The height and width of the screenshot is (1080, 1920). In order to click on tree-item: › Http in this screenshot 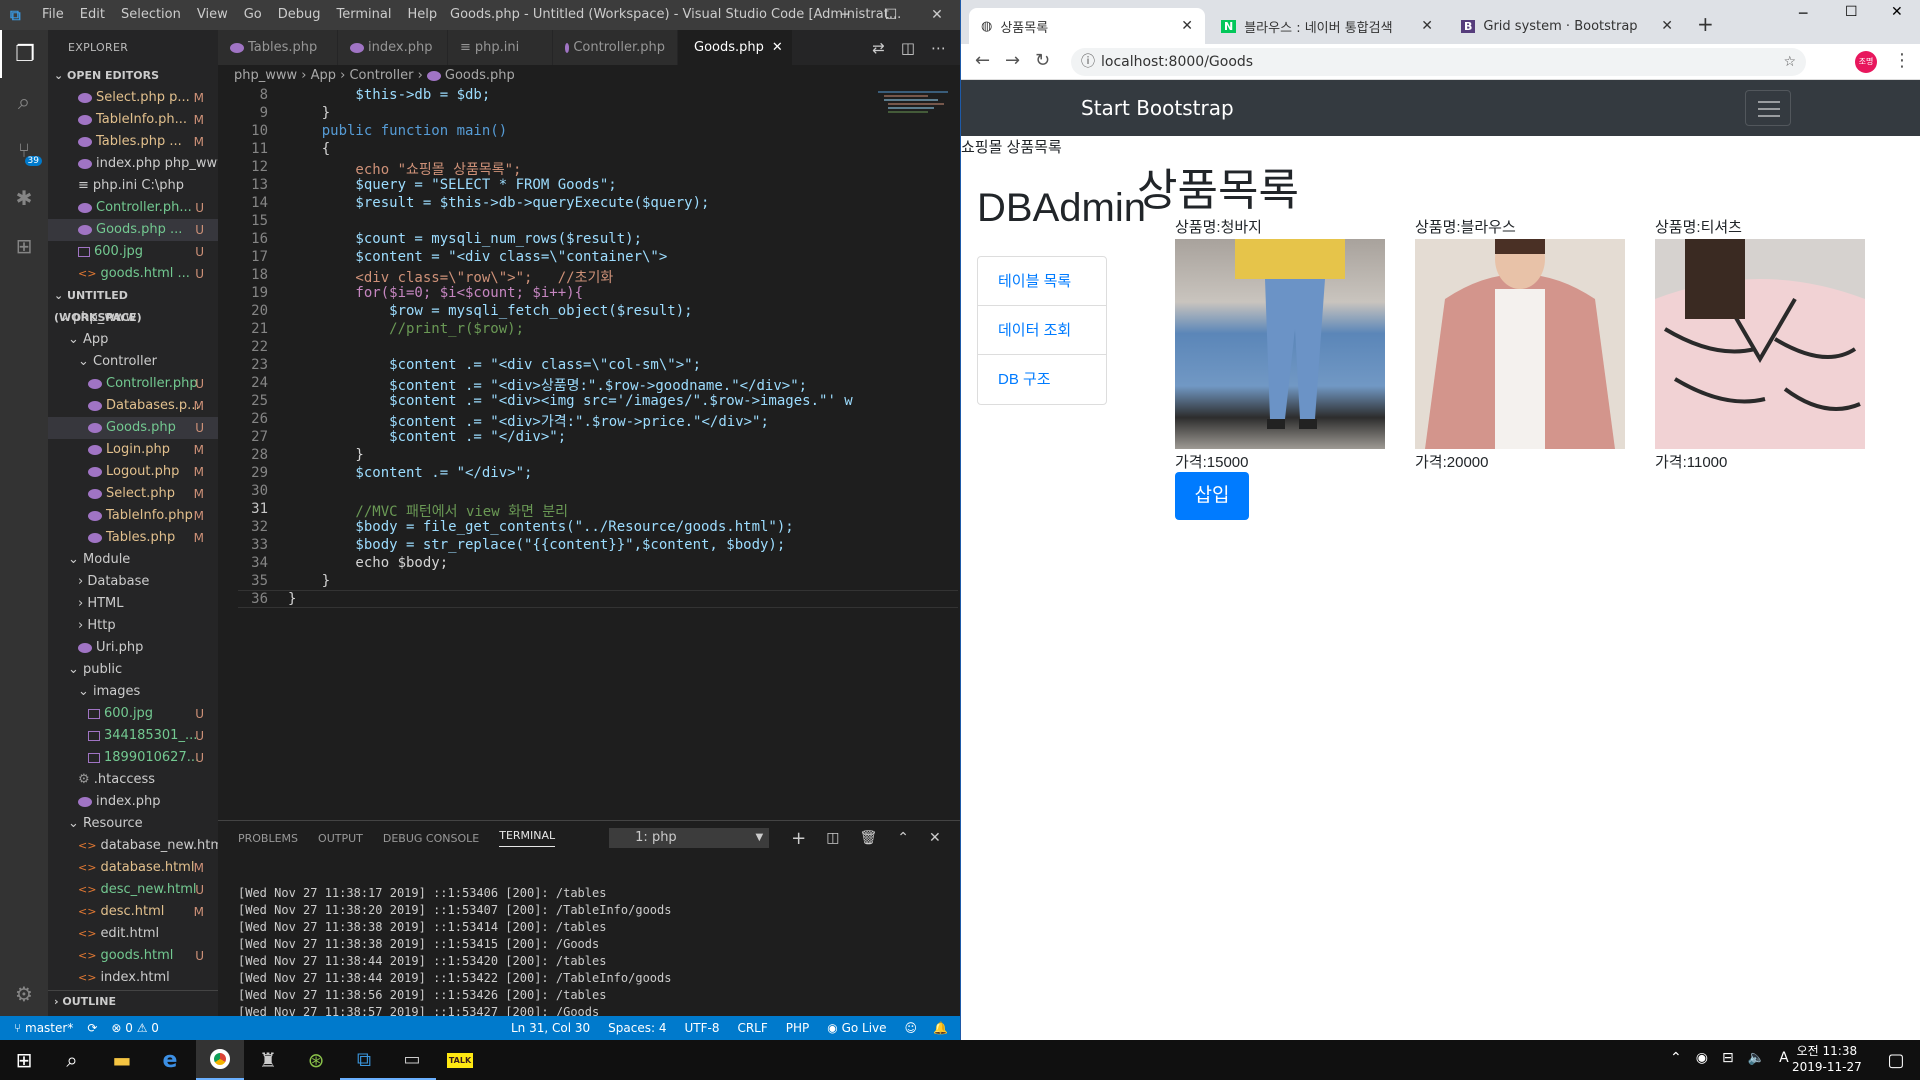, I will do `click(133, 626)`.